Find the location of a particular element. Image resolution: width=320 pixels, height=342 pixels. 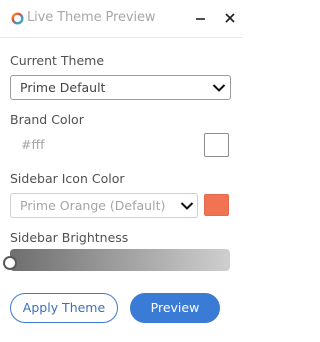

close-icon is located at coordinates (230, 18).